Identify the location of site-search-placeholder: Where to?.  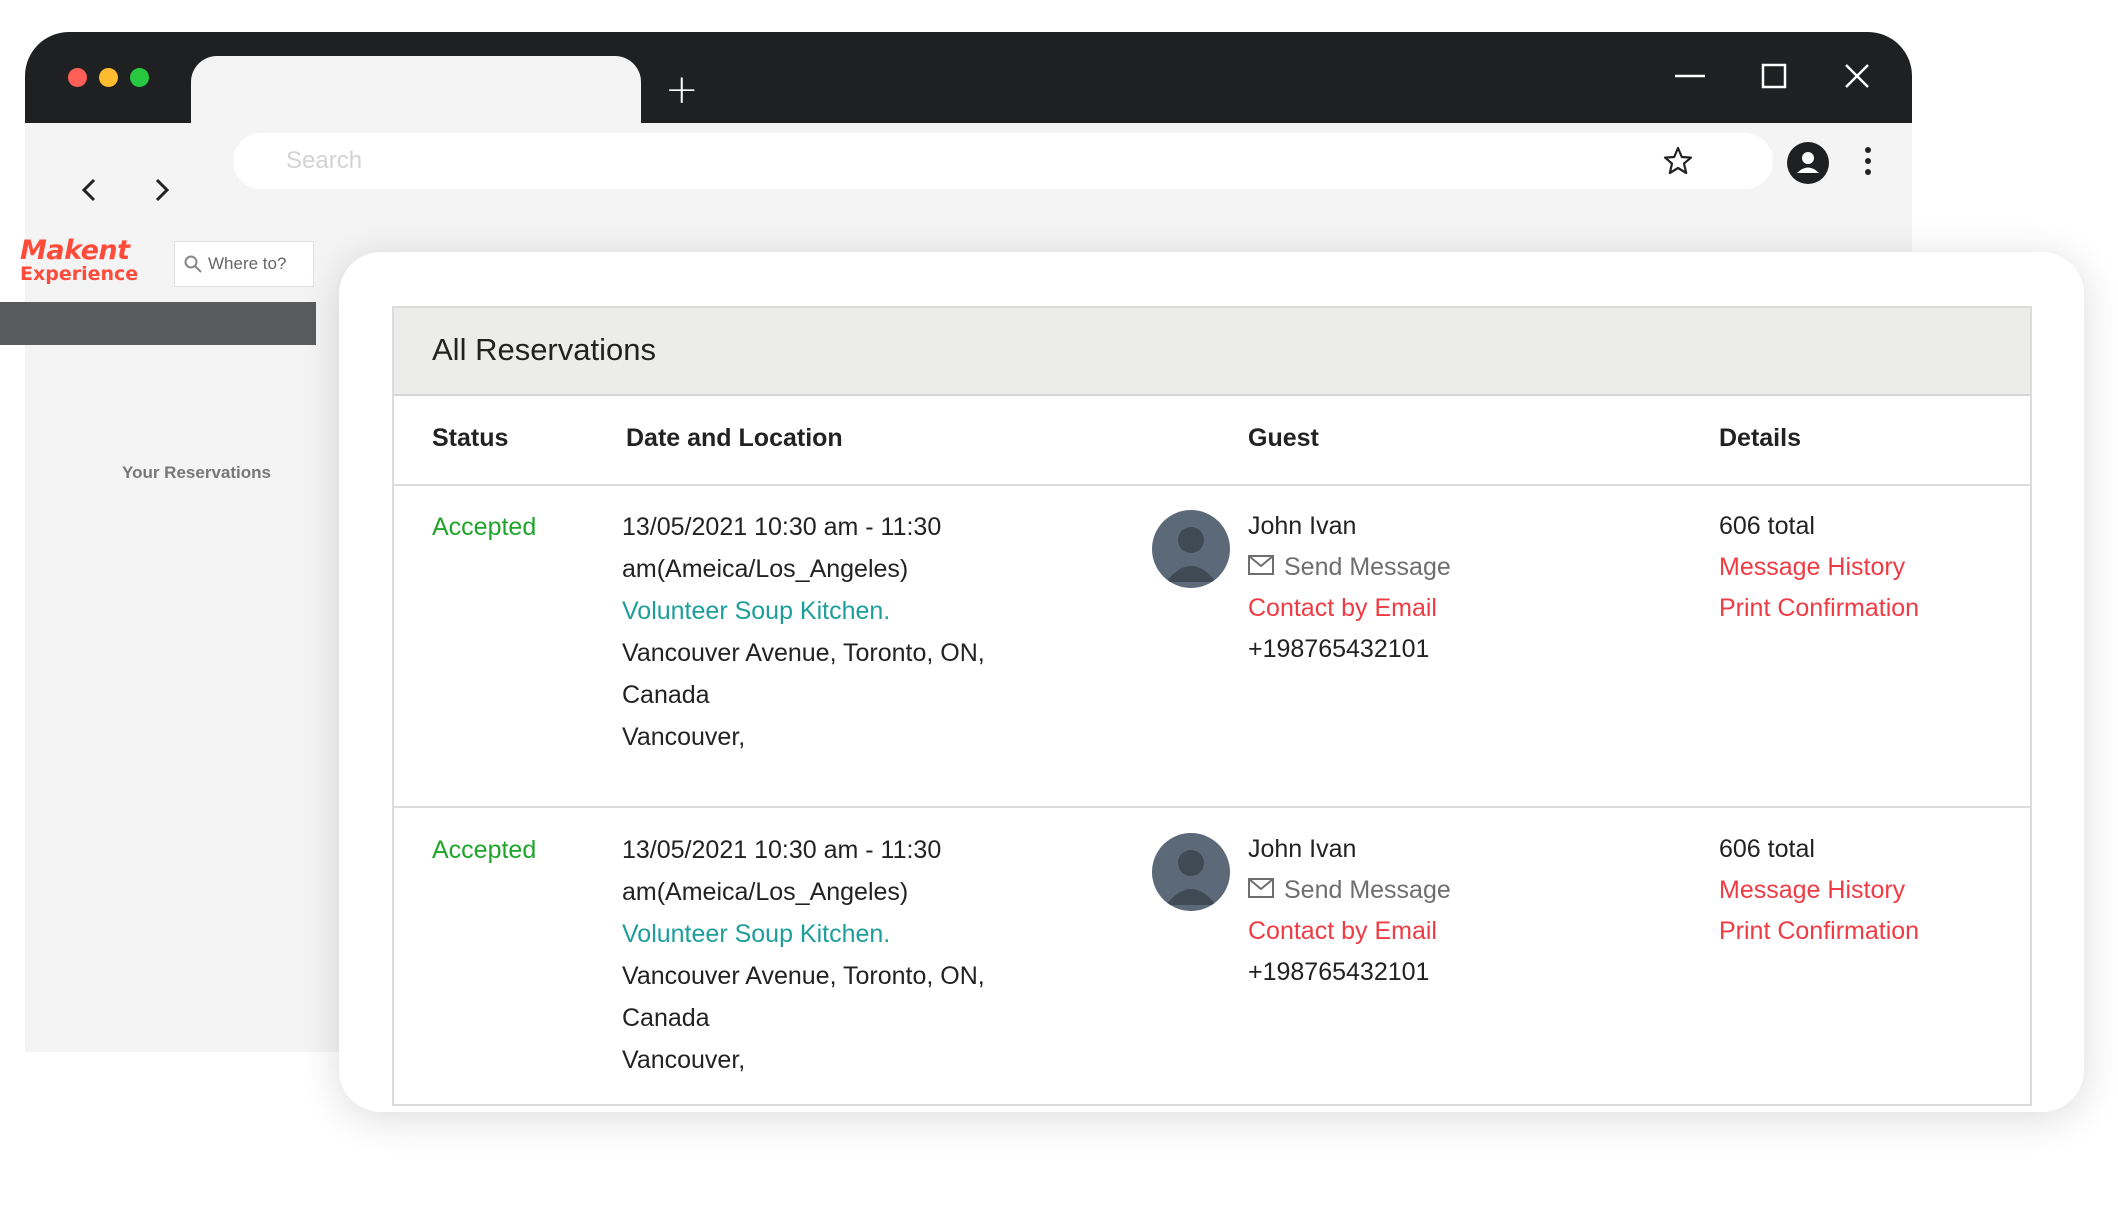
(247, 263).